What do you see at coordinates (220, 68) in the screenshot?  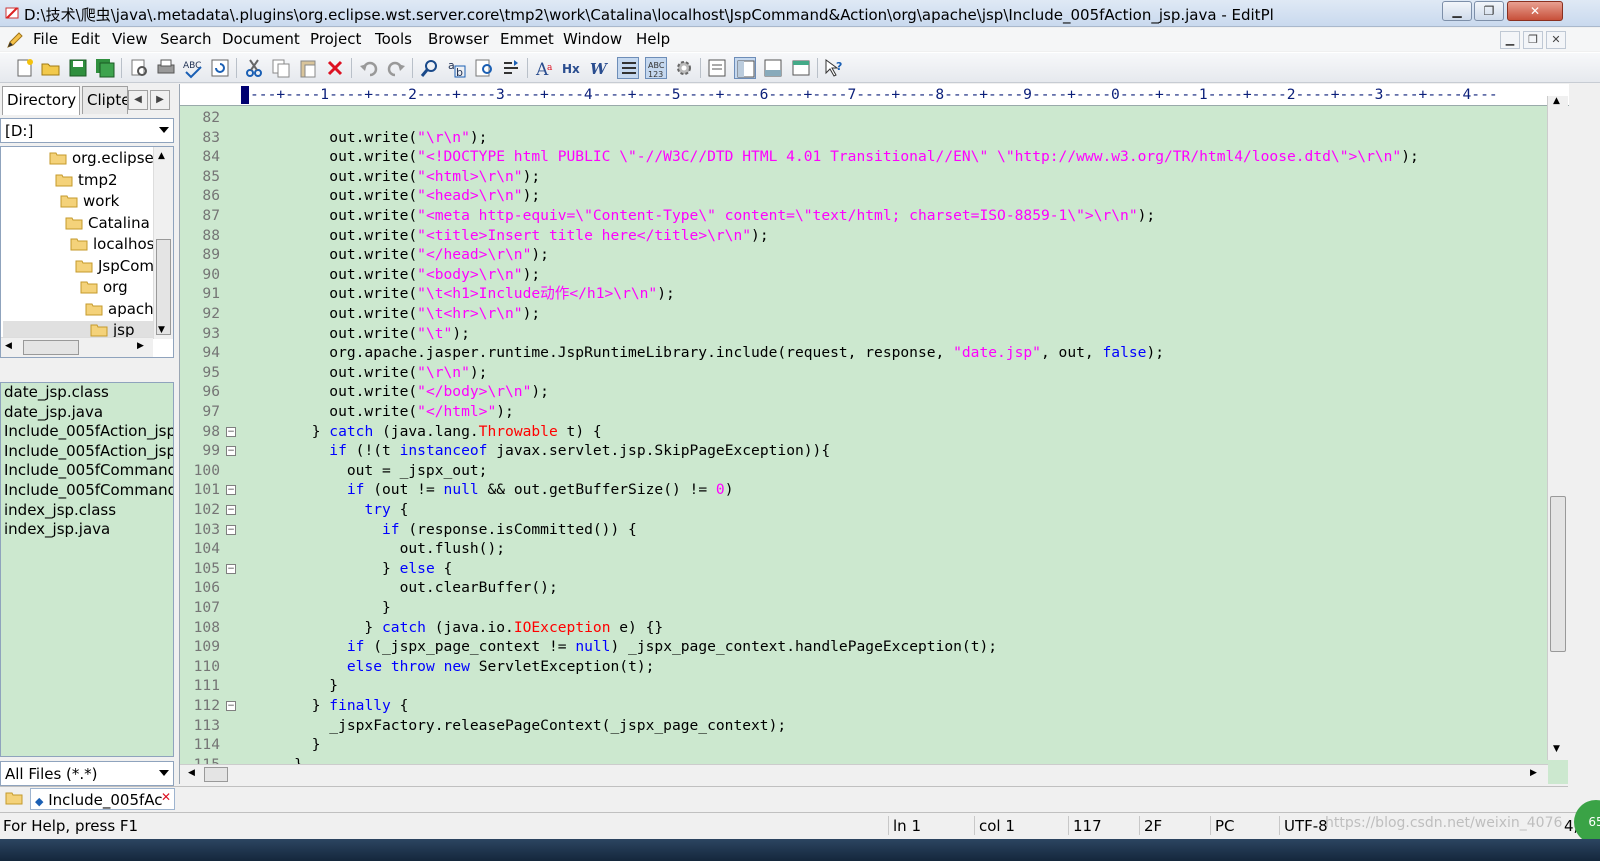 I see `reload-icon` at bounding box center [220, 68].